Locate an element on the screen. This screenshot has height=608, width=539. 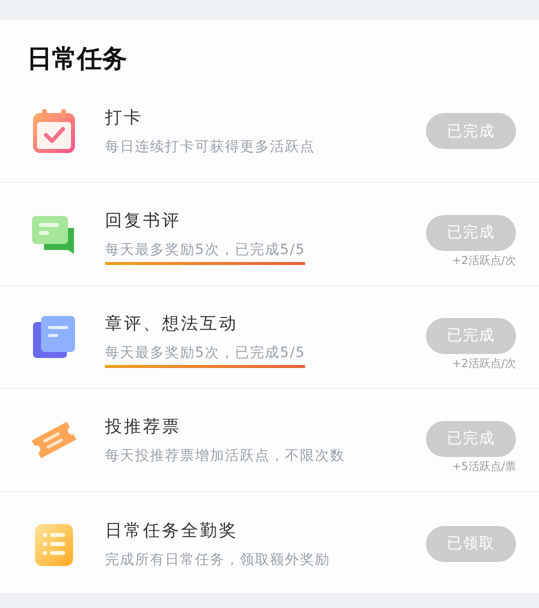
reward-text: +5活跃点/票 is located at coordinates (484, 466).